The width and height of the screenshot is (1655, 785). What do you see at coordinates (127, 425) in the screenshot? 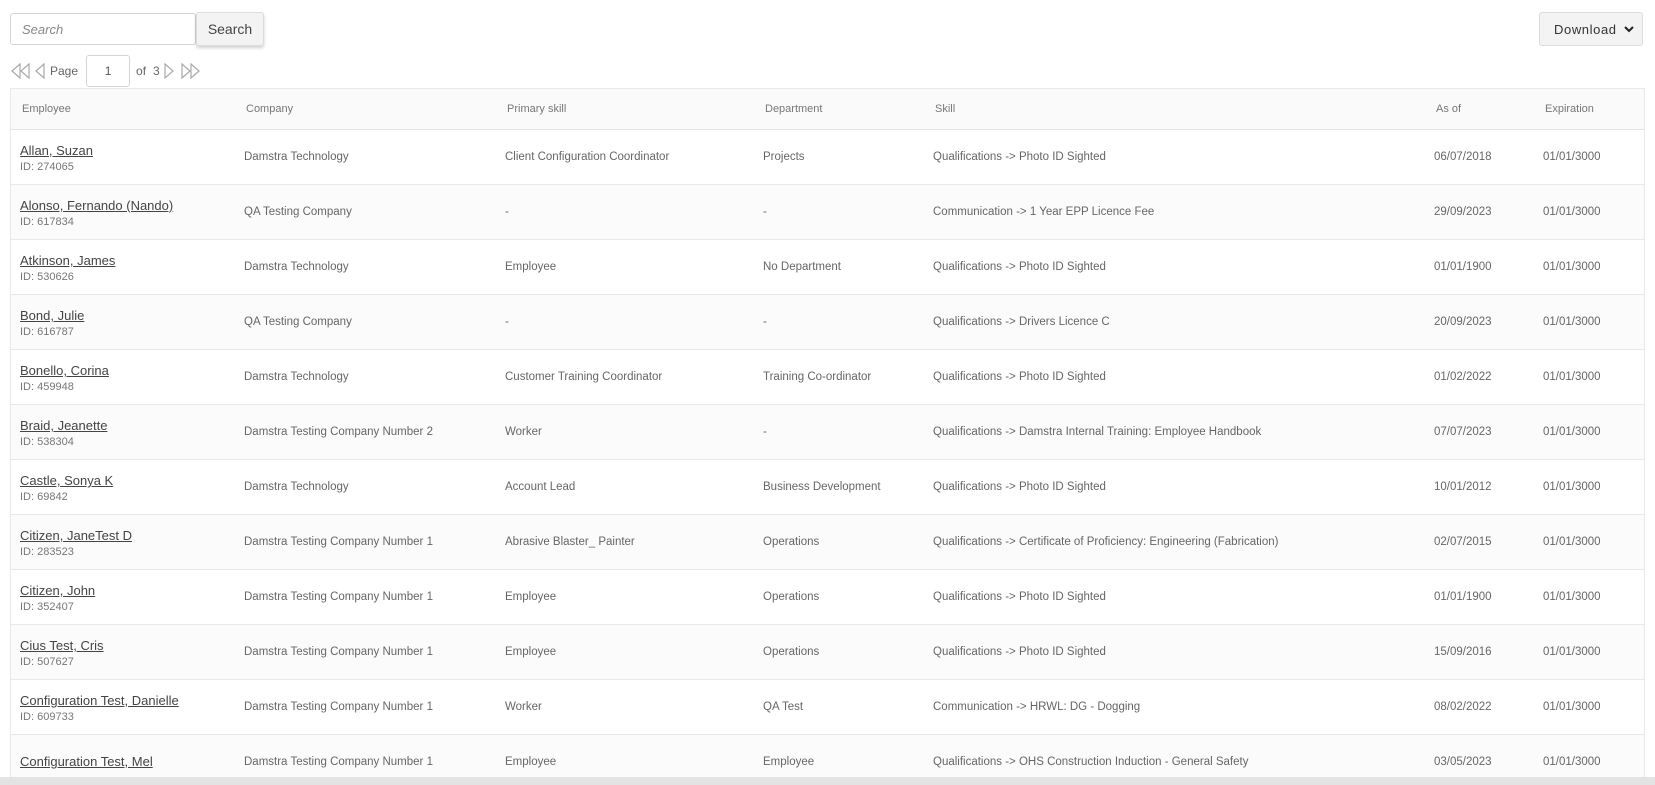
I see `employee-name-link: Braid, Jeanette` at bounding box center [127, 425].